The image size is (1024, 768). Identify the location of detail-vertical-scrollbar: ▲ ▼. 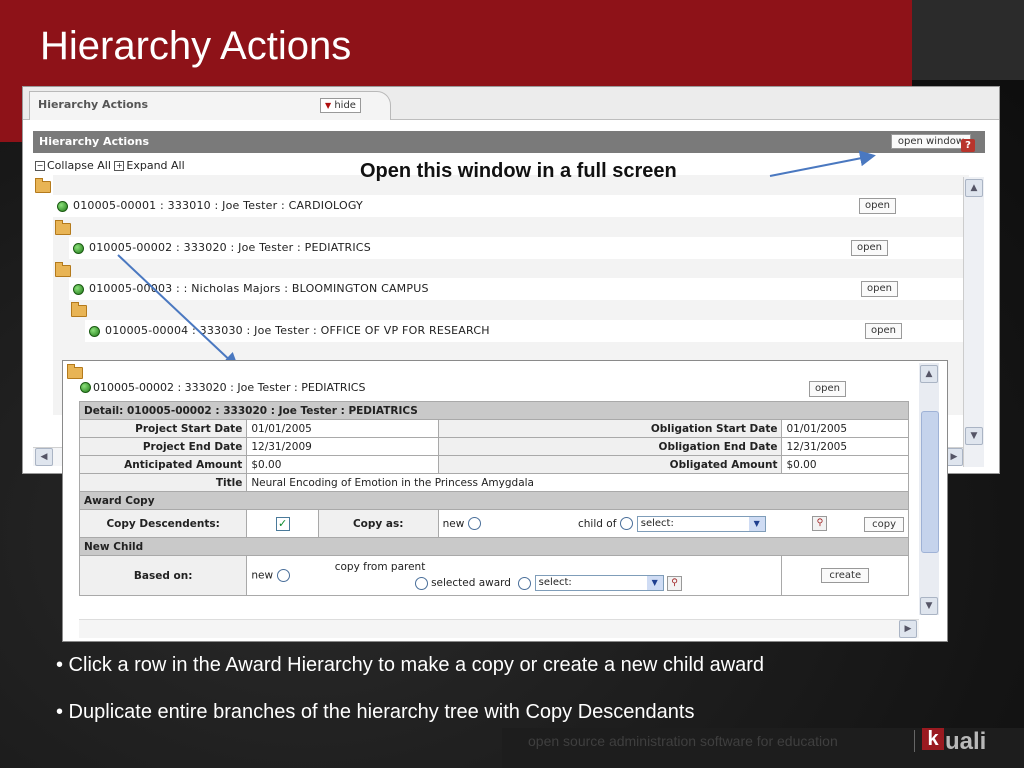
(929, 489).